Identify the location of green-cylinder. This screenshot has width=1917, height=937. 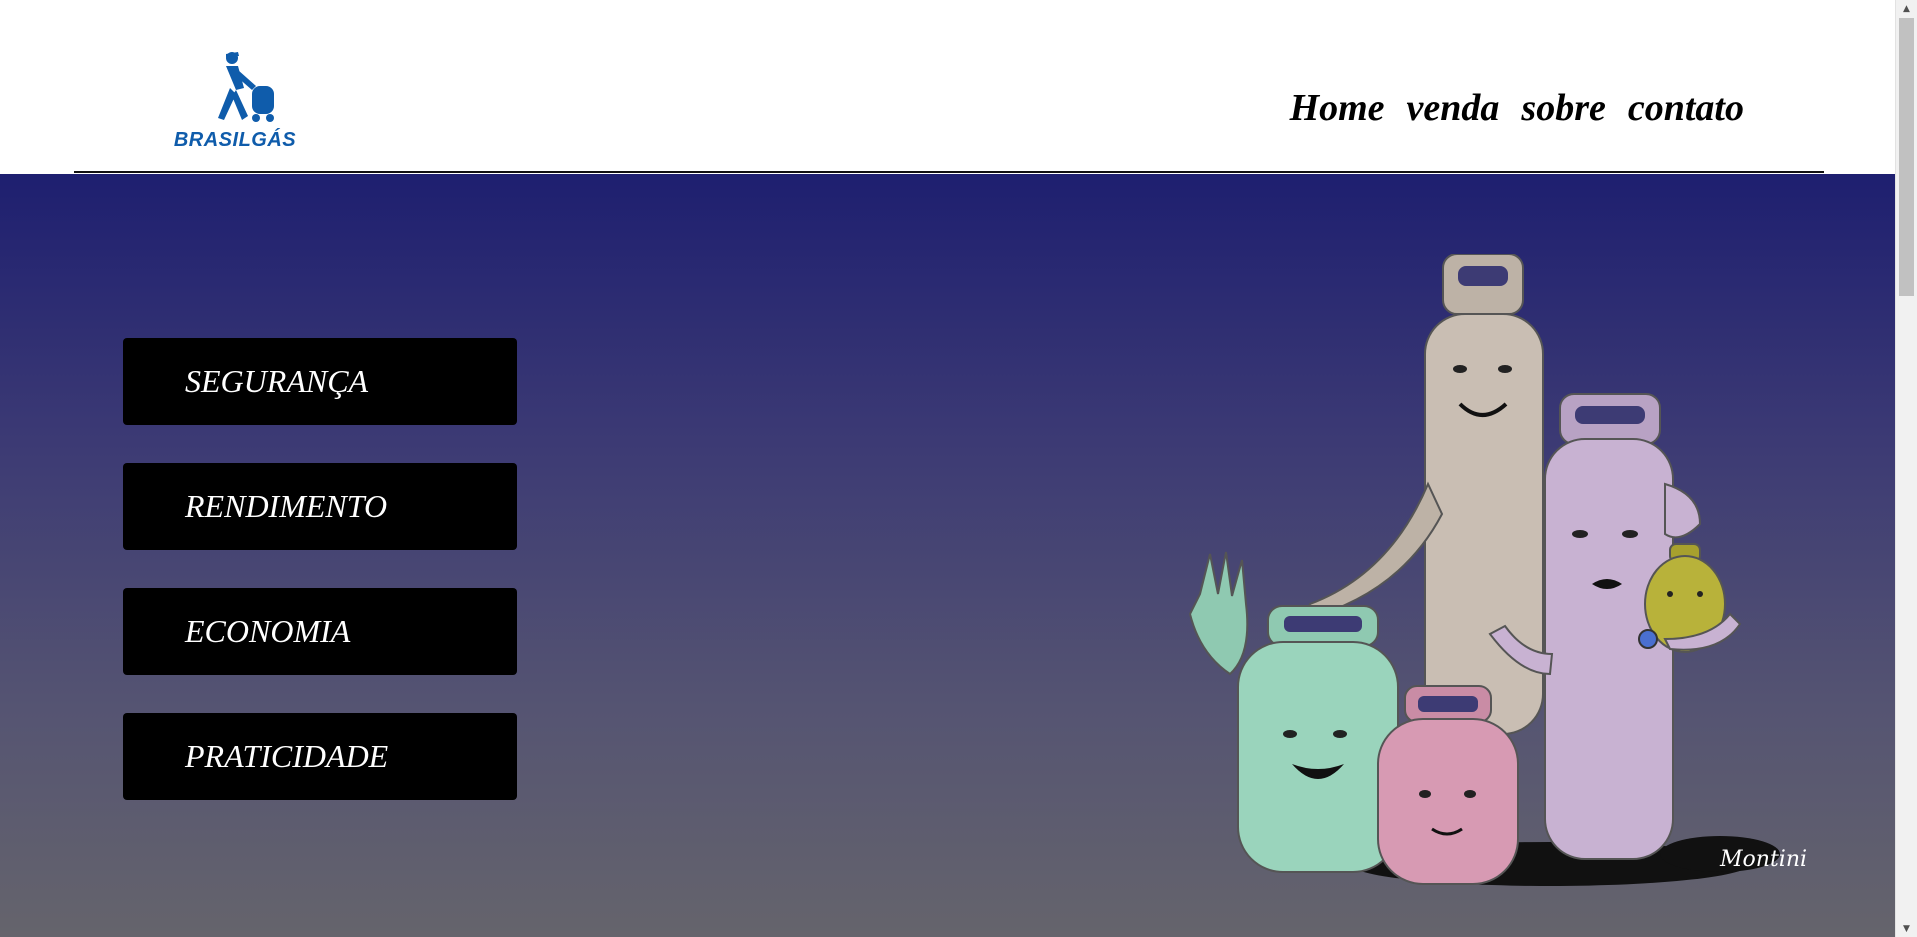
(1293, 712).